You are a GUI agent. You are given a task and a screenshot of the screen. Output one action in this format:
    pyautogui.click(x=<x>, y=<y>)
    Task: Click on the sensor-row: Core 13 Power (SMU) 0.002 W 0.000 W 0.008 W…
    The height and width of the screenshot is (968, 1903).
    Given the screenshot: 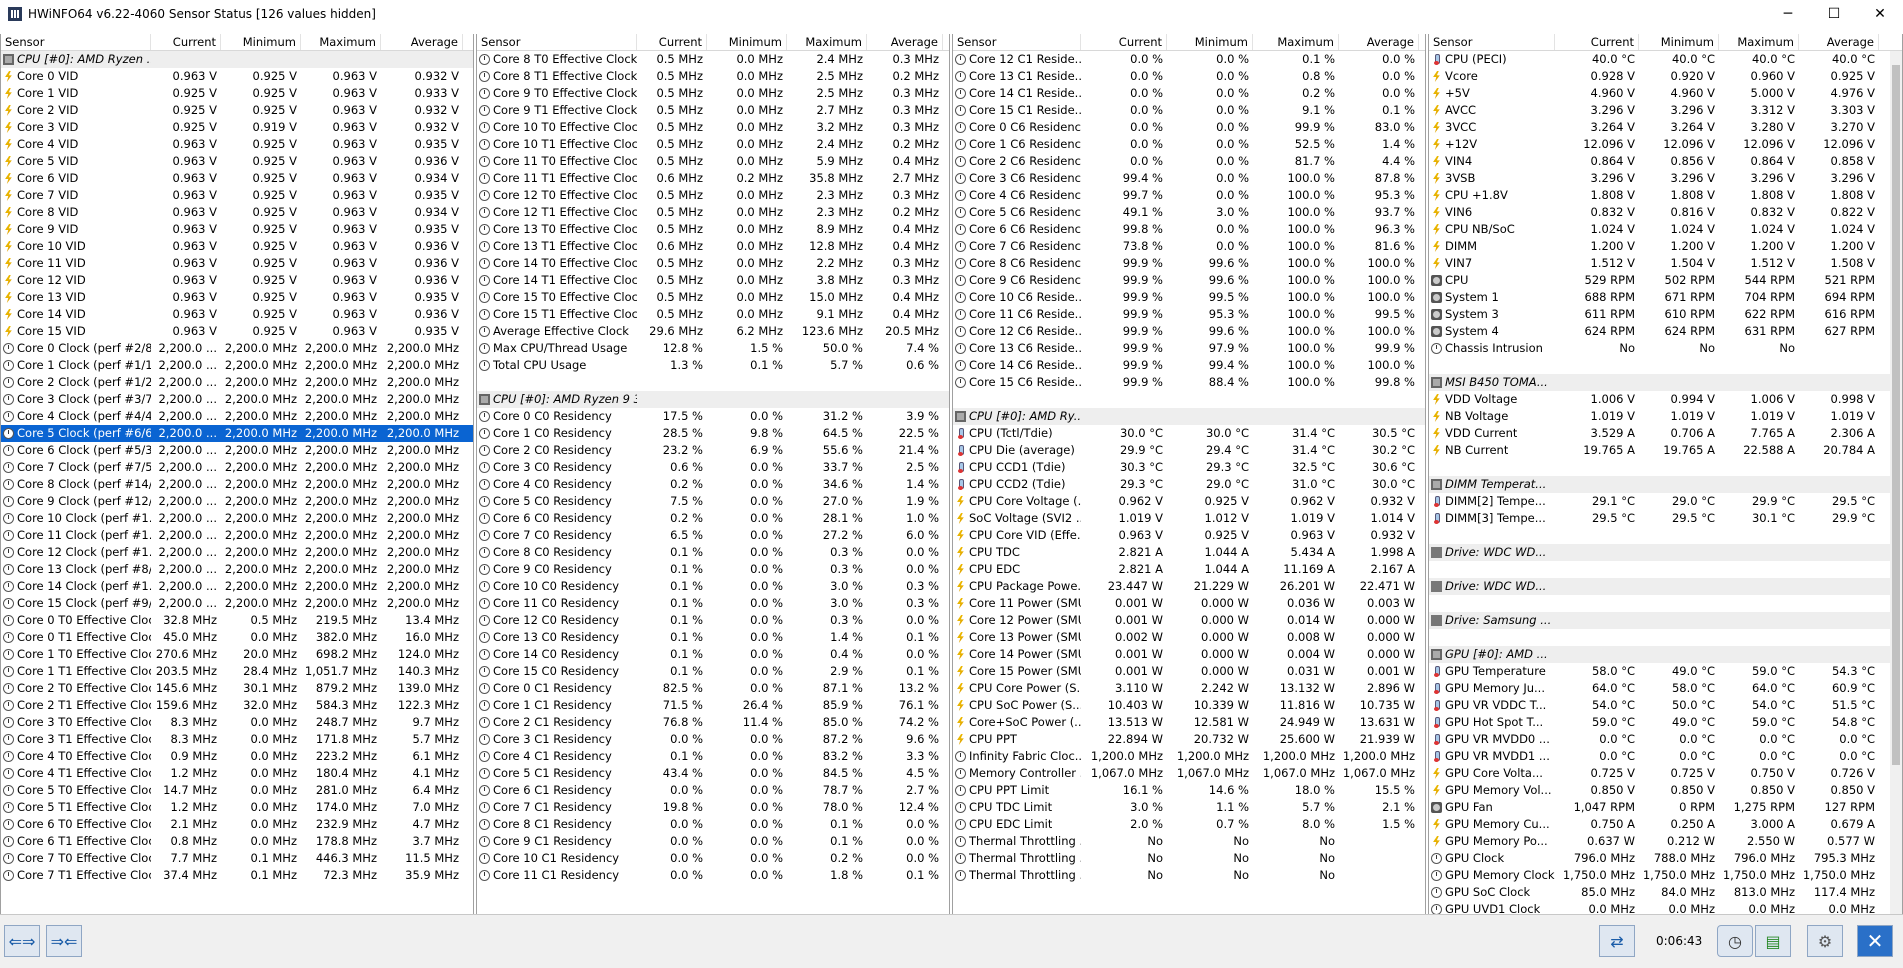 What is the action you would take?
    pyautogui.click(x=1189, y=637)
    